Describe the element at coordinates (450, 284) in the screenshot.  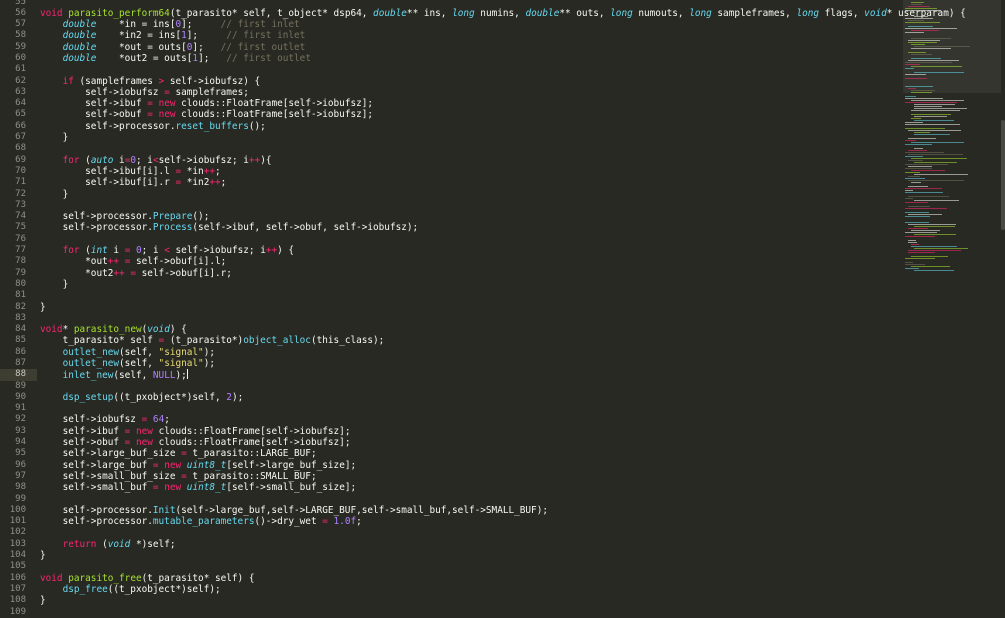
I see `code-line: 80 }` at that location.